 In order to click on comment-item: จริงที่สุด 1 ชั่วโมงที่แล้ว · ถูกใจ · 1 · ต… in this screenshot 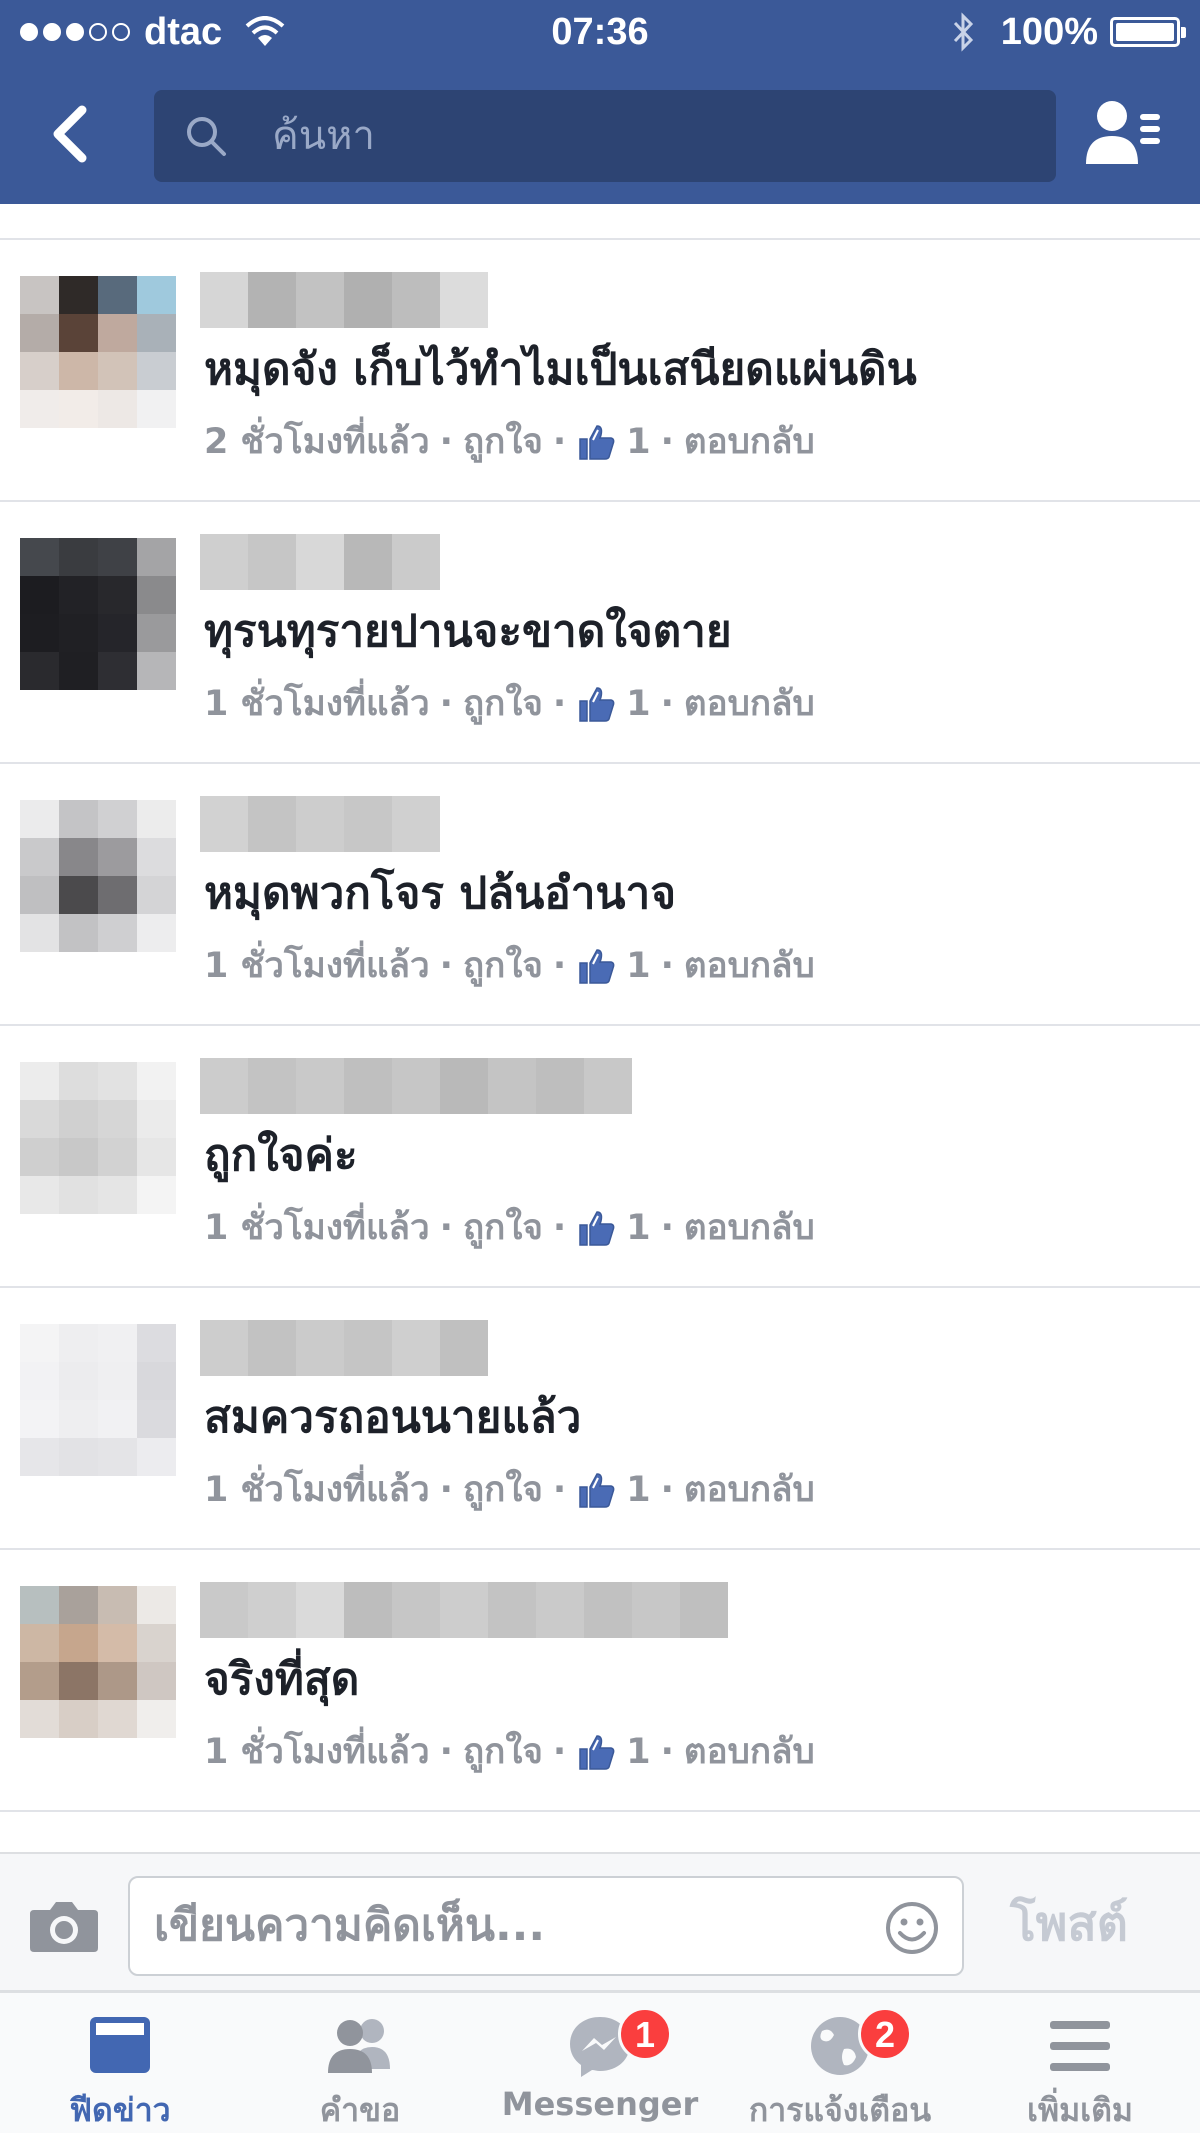, I will do `click(600, 1681)`.